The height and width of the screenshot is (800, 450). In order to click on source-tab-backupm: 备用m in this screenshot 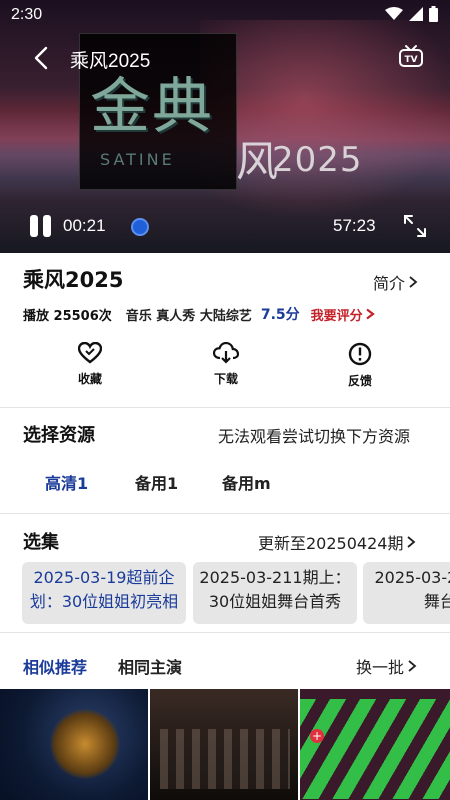, I will do `click(246, 482)`.